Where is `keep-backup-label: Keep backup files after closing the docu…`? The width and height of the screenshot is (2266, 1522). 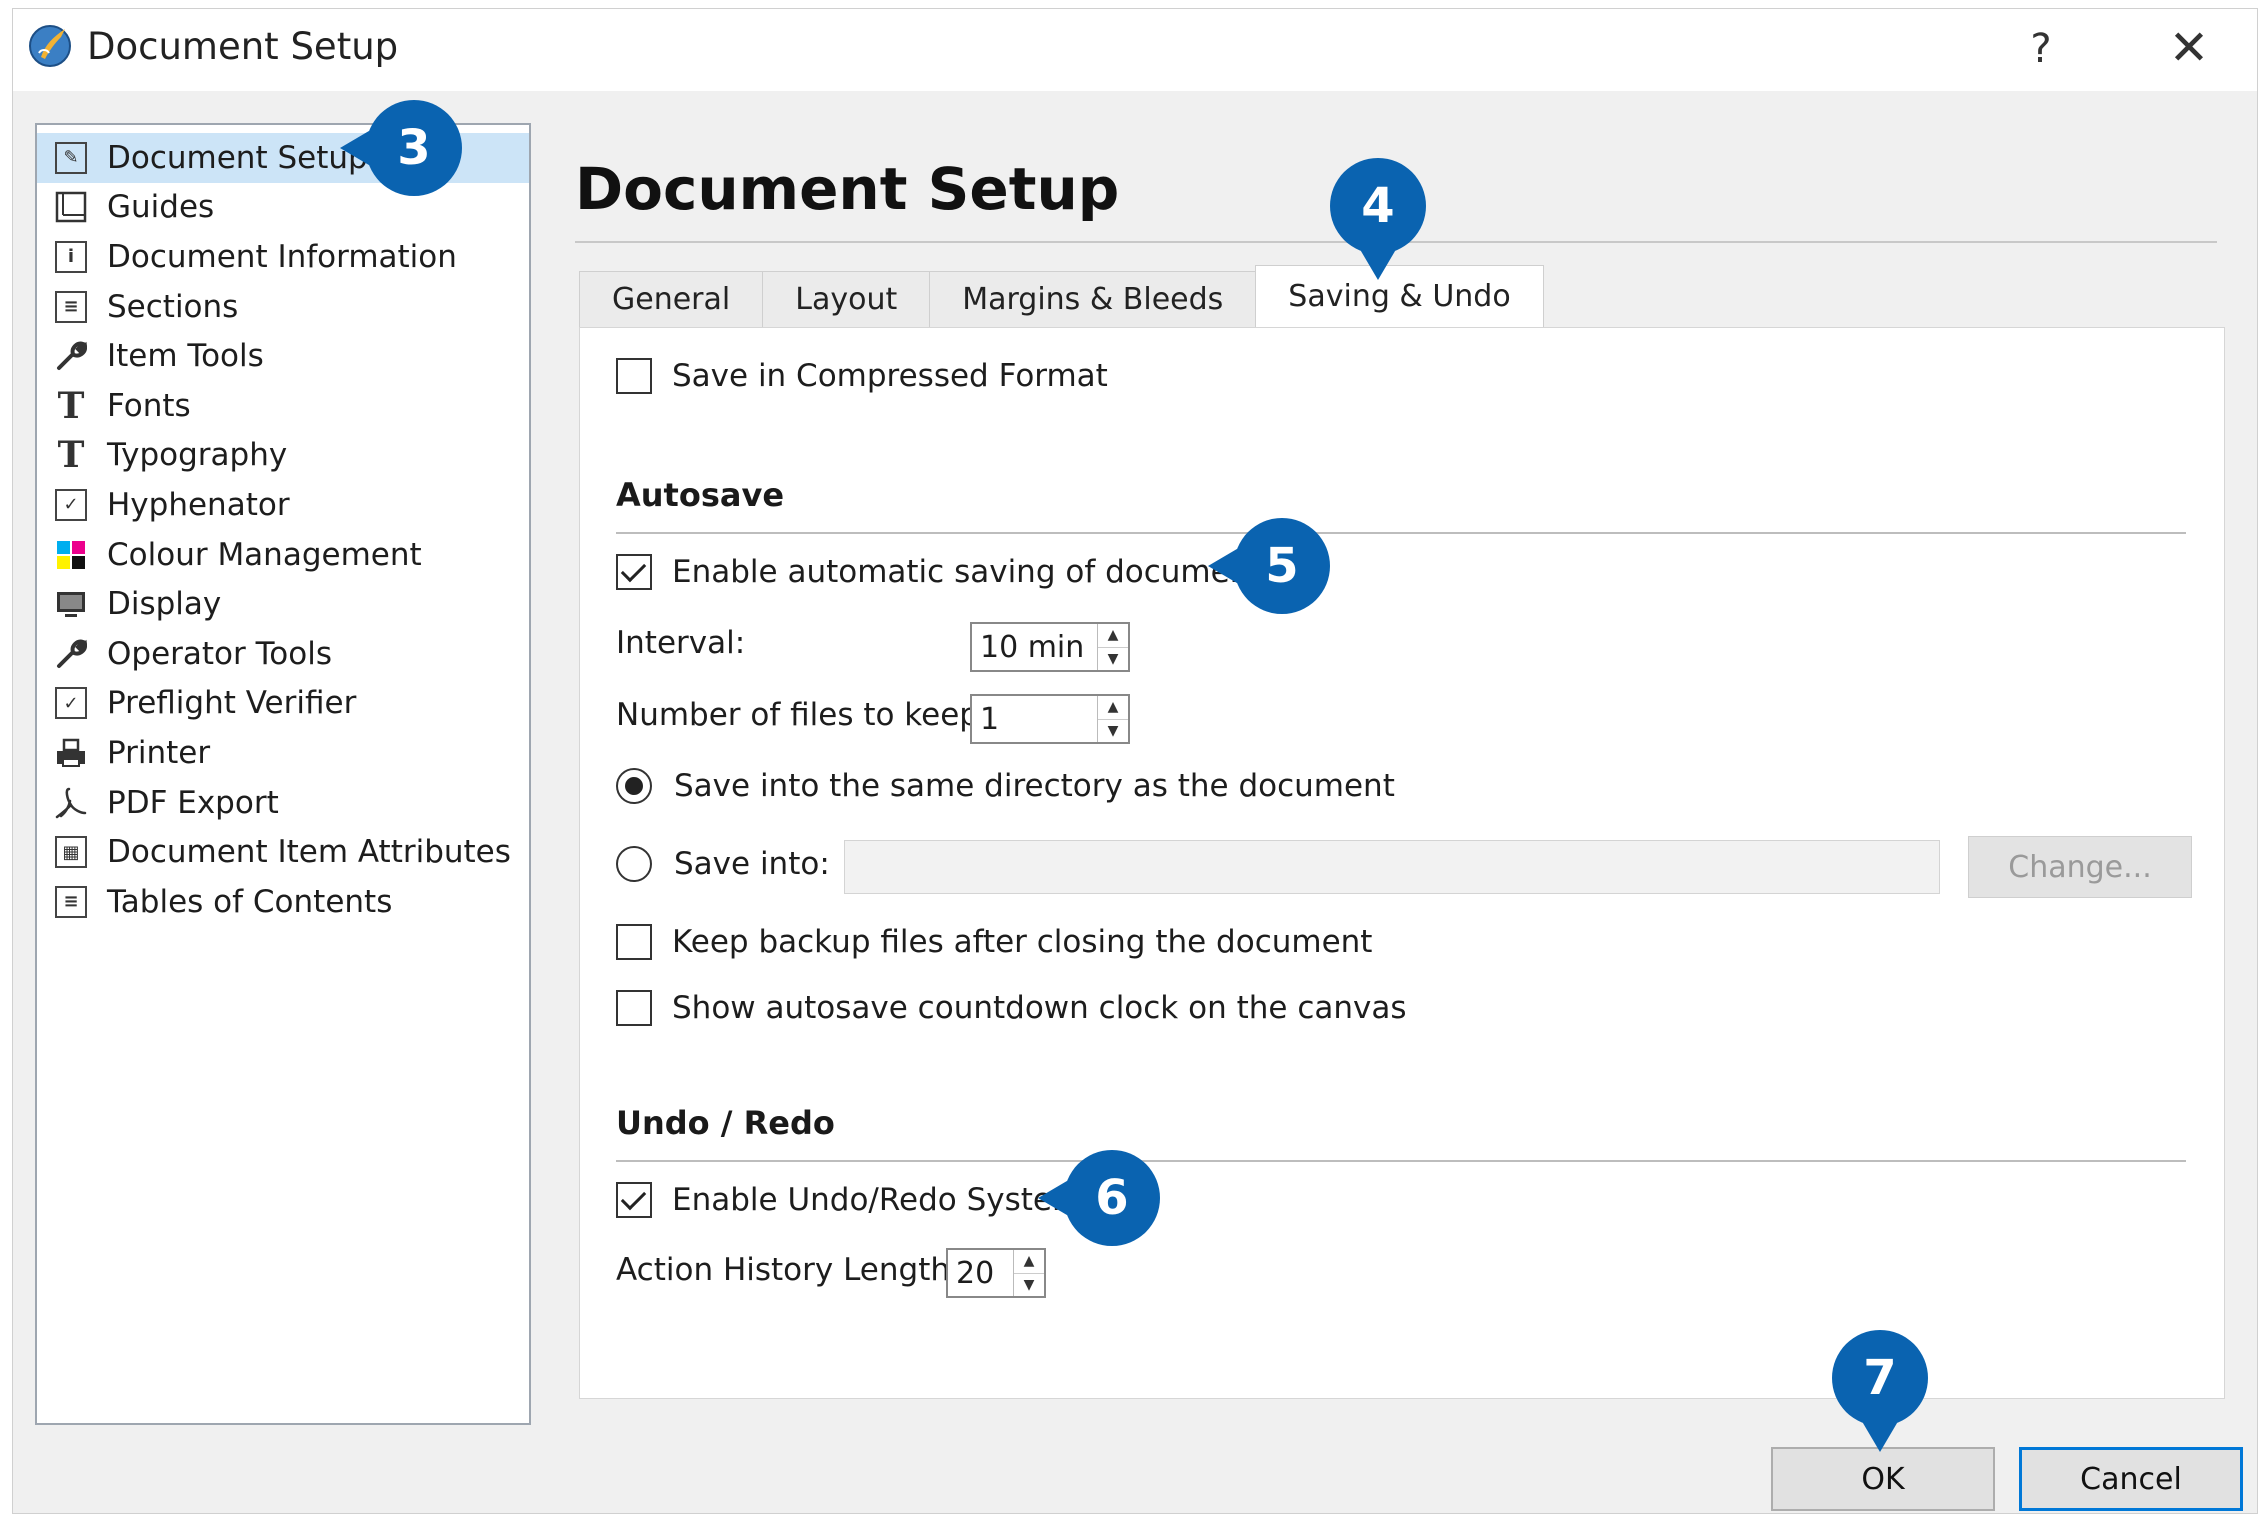 keep-backup-label: Keep backup files after closing the docu… is located at coordinates (1022, 942).